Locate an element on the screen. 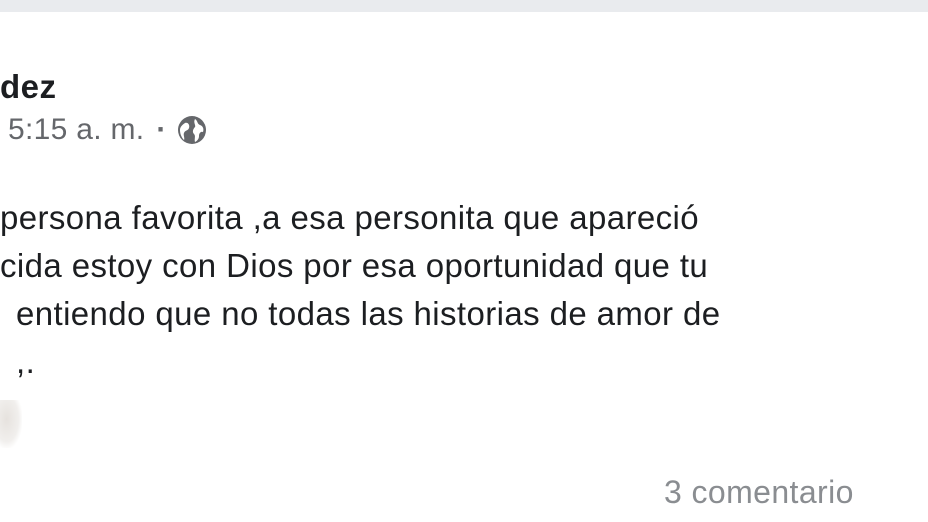  post-meta: 5:15 a. m. · is located at coordinates (108, 130).